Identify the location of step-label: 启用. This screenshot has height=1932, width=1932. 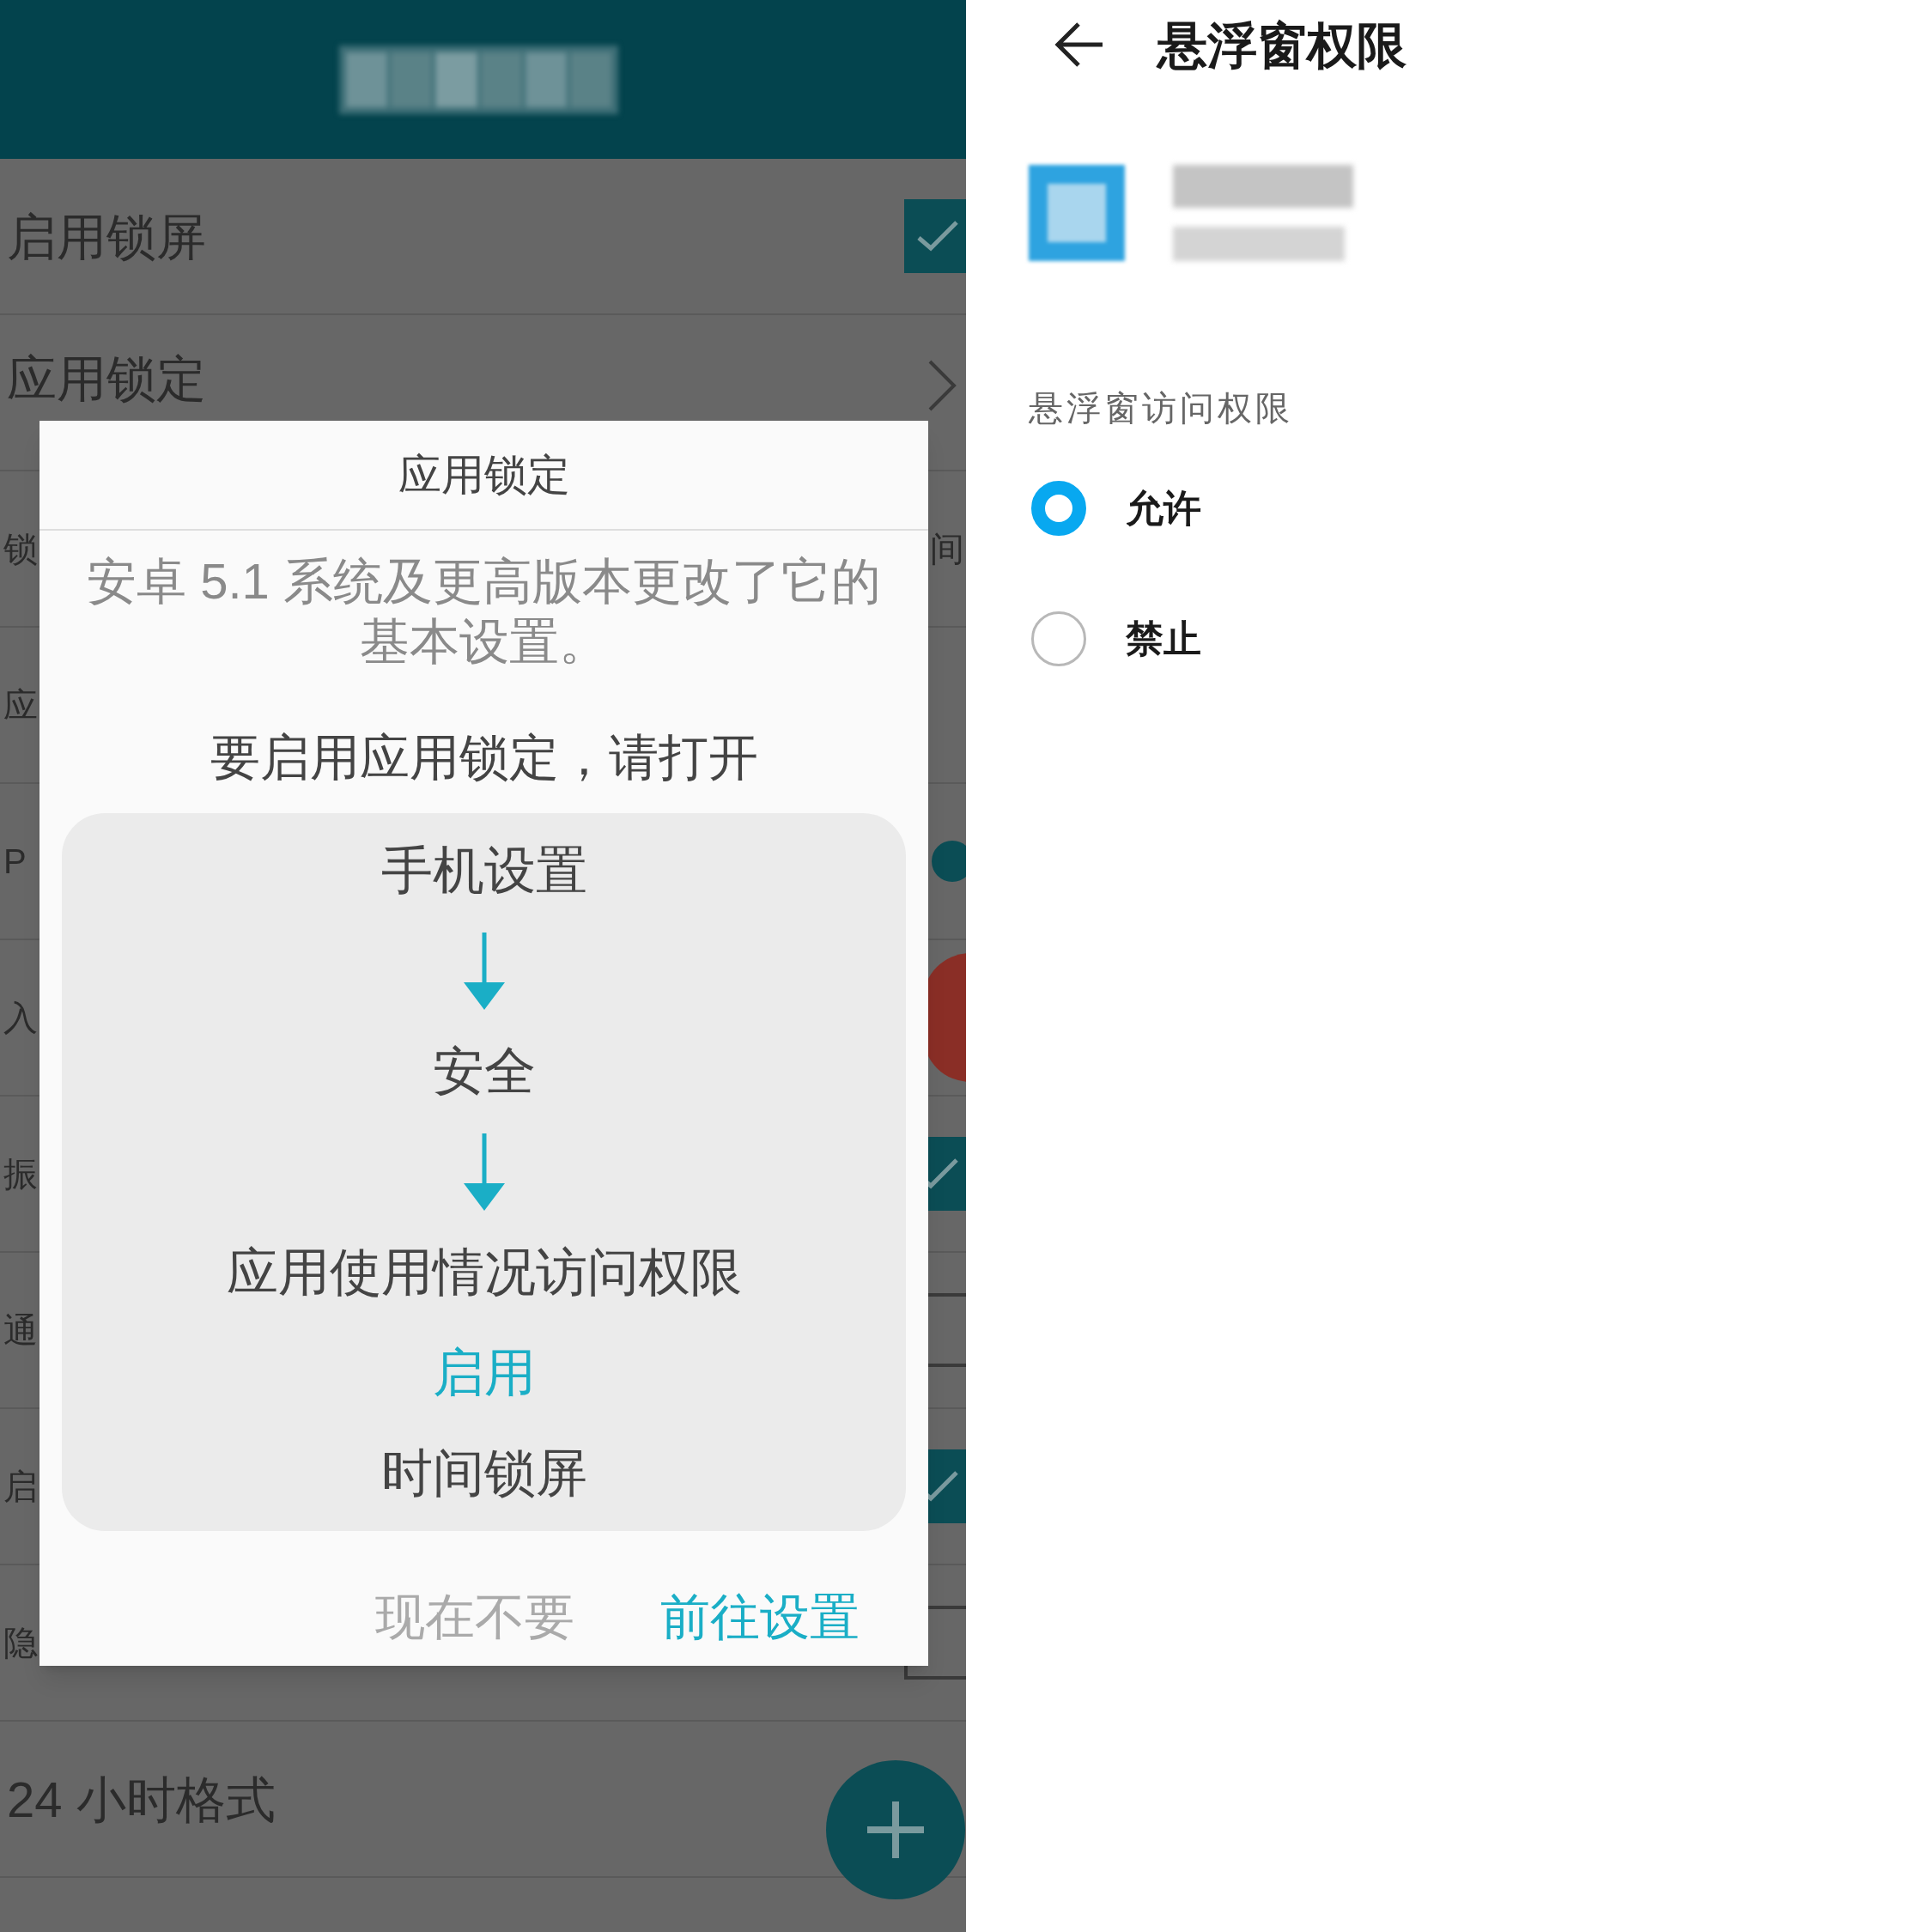
(484, 1373).